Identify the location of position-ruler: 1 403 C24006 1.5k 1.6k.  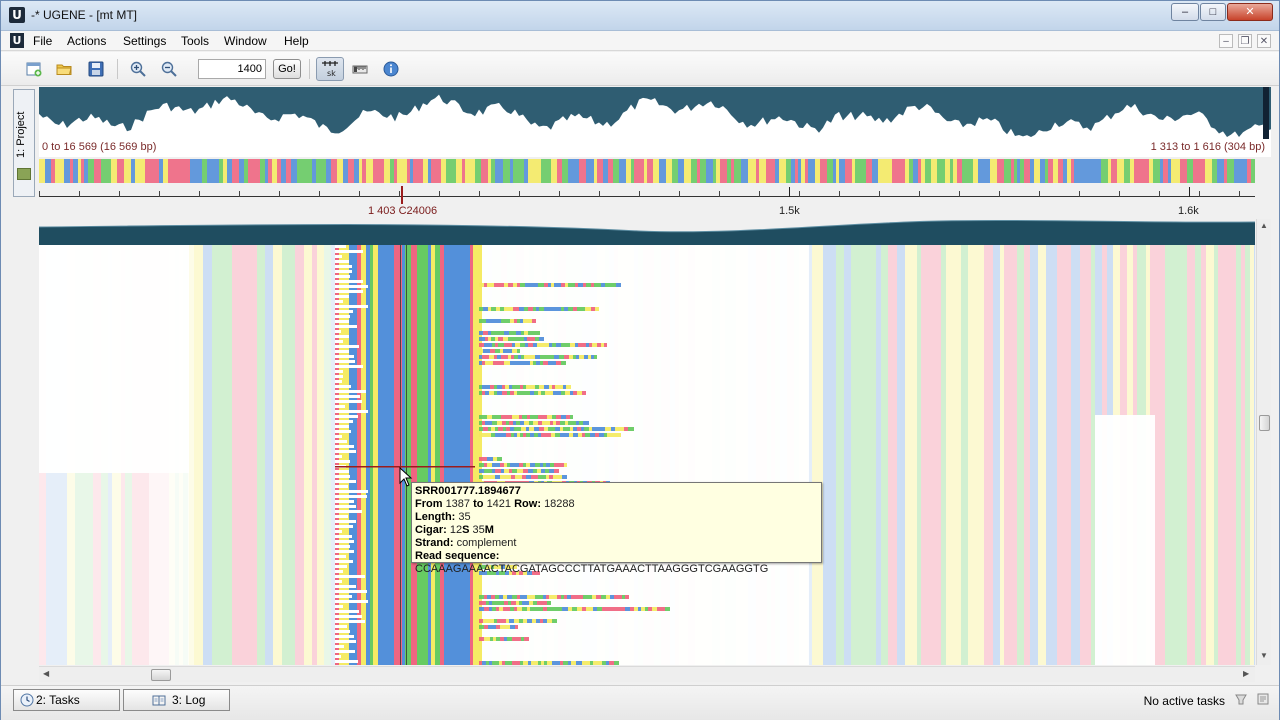
(647, 202).